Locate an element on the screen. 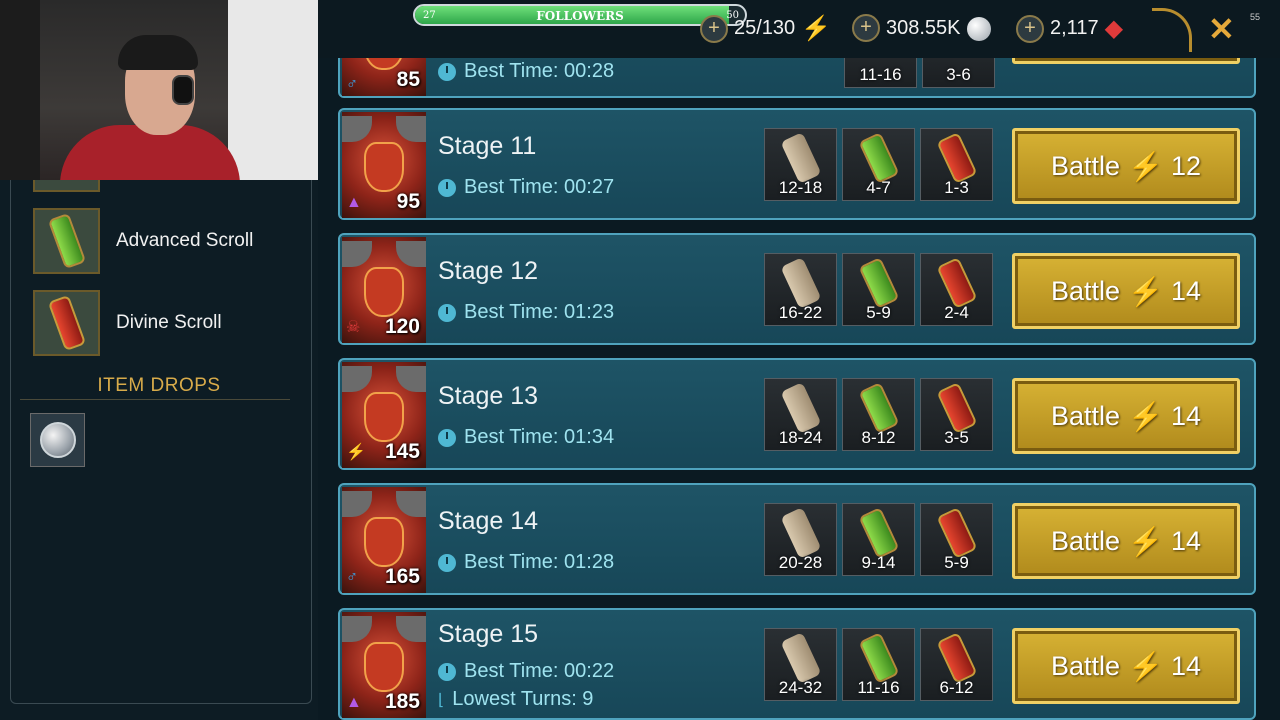 The height and width of the screenshot is (720, 1280). affinity-icon: ⚡ is located at coordinates (356, 452).